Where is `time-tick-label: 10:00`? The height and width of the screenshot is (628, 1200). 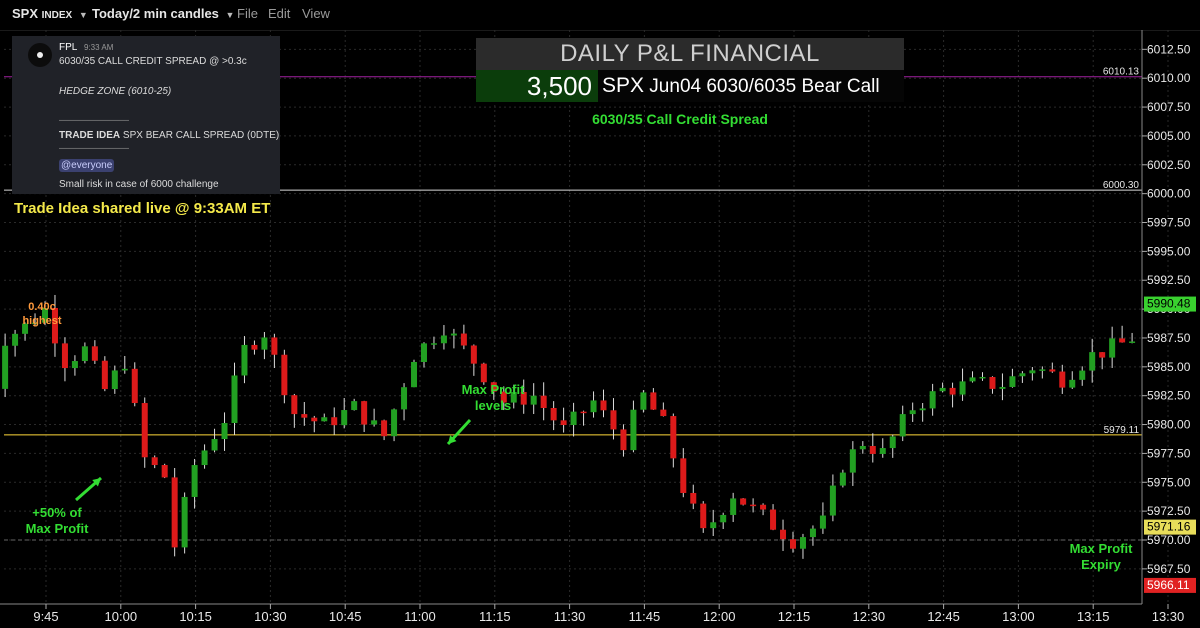
time-tick-label: 10:00 is located at coordinates (121, 616).